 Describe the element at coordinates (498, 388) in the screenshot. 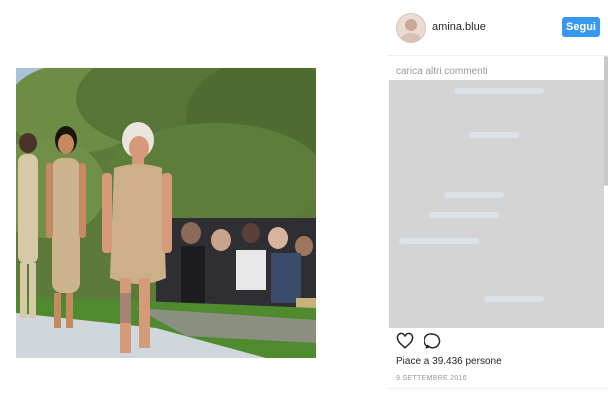

I see `divider` at that location.